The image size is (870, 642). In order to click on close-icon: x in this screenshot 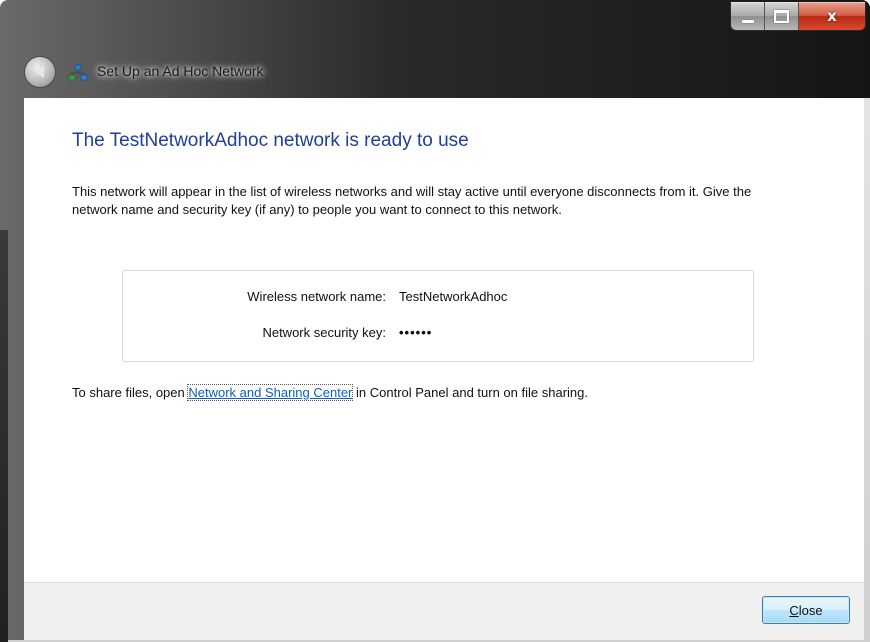, I will do `click(832, 16)`.